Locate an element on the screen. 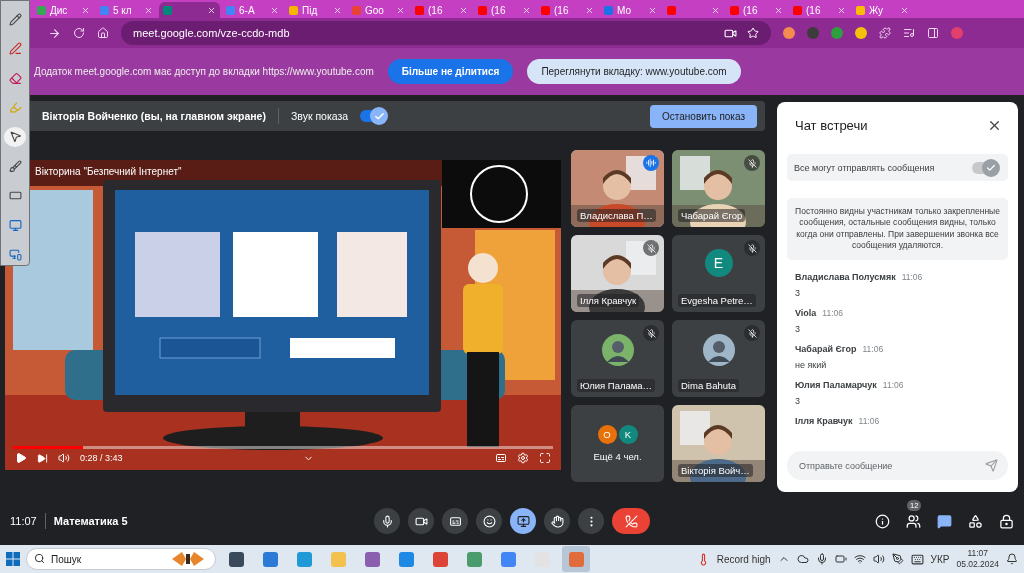  video-title: Вікторина "Безпечний Інтернет" is located at coordinates (108, 171).